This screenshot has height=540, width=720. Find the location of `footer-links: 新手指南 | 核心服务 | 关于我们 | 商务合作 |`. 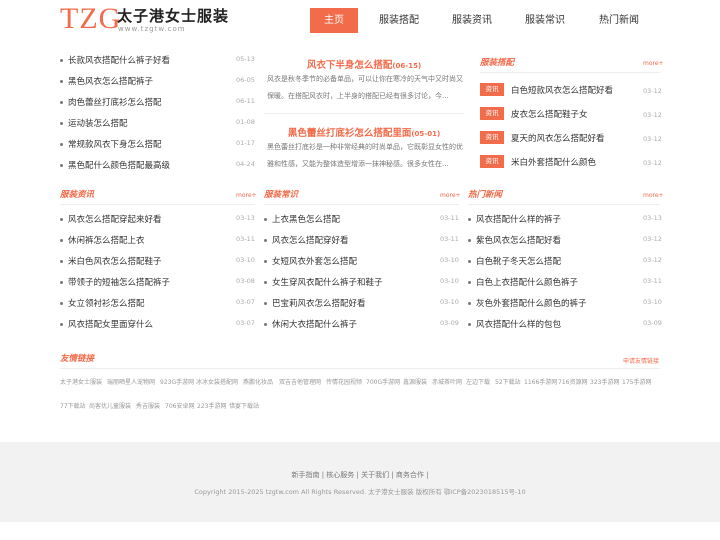

footer-links: 新手指南 | 核心服务 | 关于我们 | 商务合作 | is located at coordinates (360, 475).